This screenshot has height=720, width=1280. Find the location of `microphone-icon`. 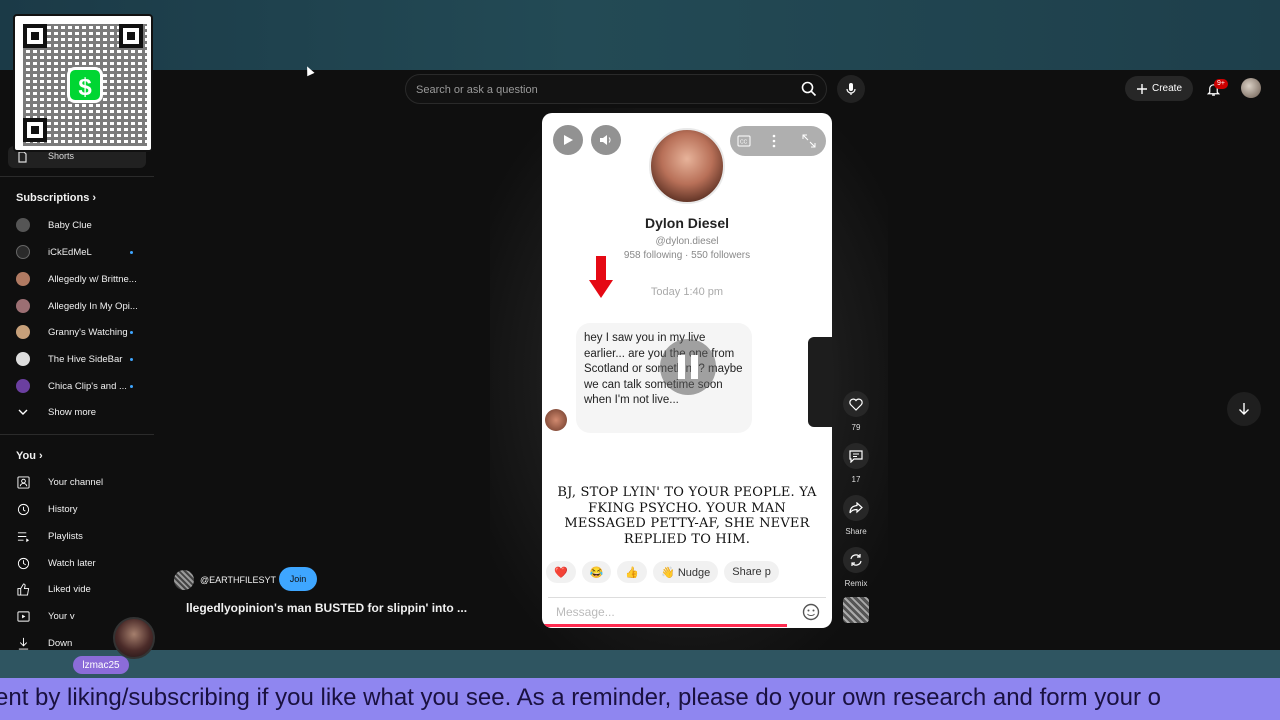

microphone-icon is located at coordinates (851, 89).